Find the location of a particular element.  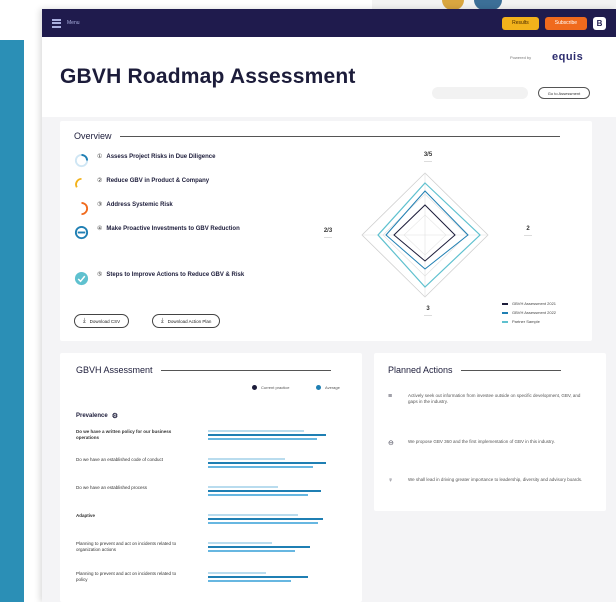

check-circle-icon is located at coordinates (81, 278).